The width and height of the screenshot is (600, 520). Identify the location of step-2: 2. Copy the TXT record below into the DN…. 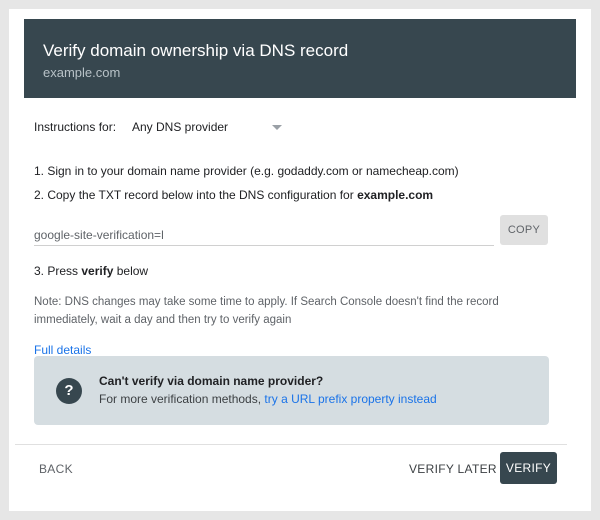
(233, 195).